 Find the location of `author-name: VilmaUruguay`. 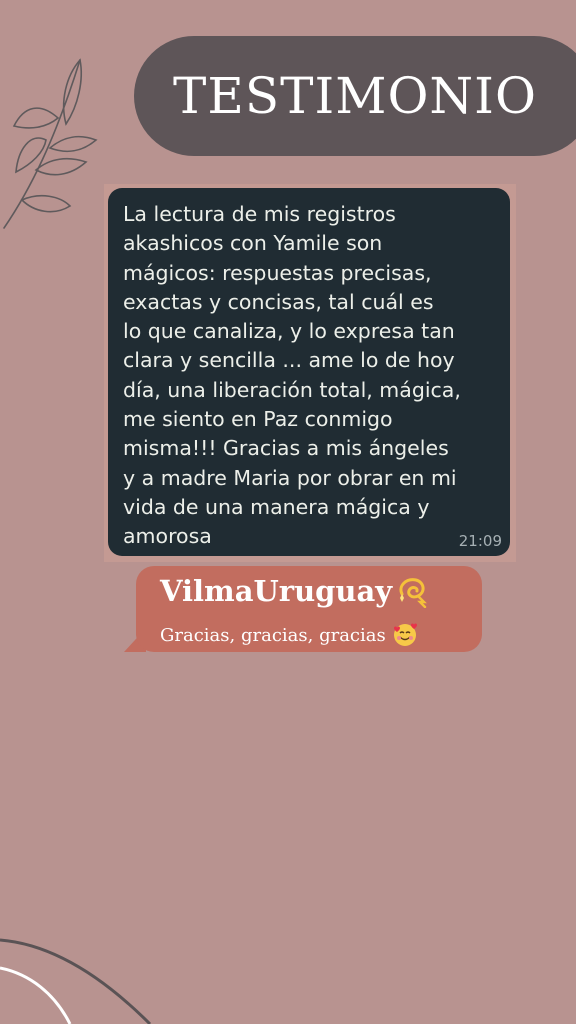

author-name: VilmaUruguay is located at coordinates (295, 591).